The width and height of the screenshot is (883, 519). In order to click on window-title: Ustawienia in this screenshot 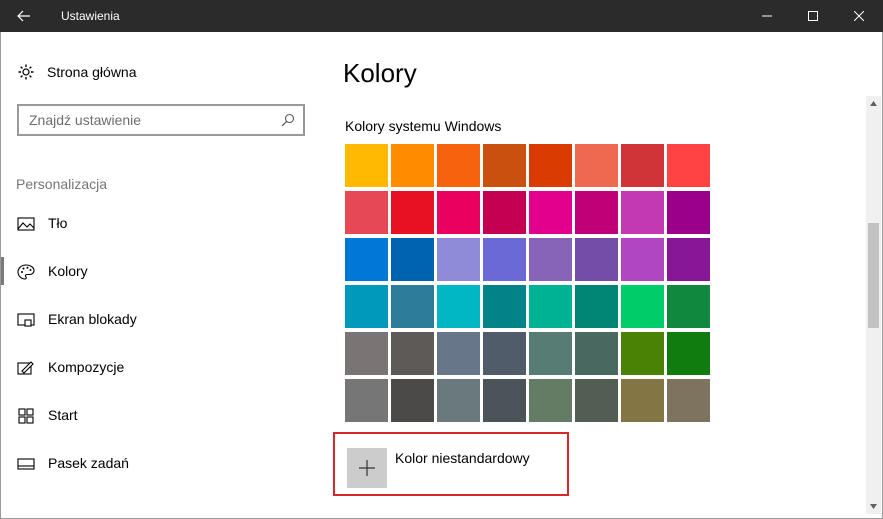, I will do `click(90, 16)`.